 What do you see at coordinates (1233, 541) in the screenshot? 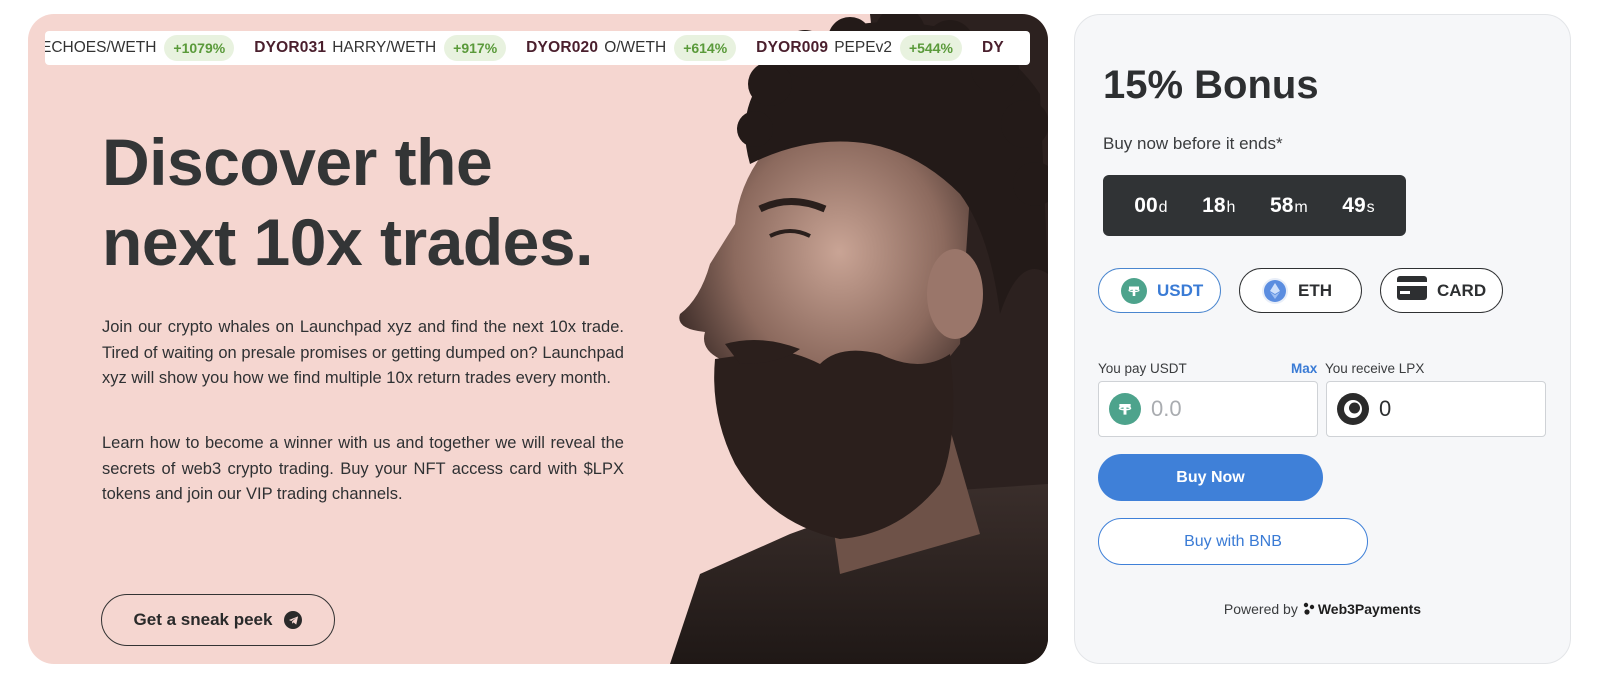
I see `buy-with-bnb-button: Buy with BNB` at bounding box center [1233, 541].